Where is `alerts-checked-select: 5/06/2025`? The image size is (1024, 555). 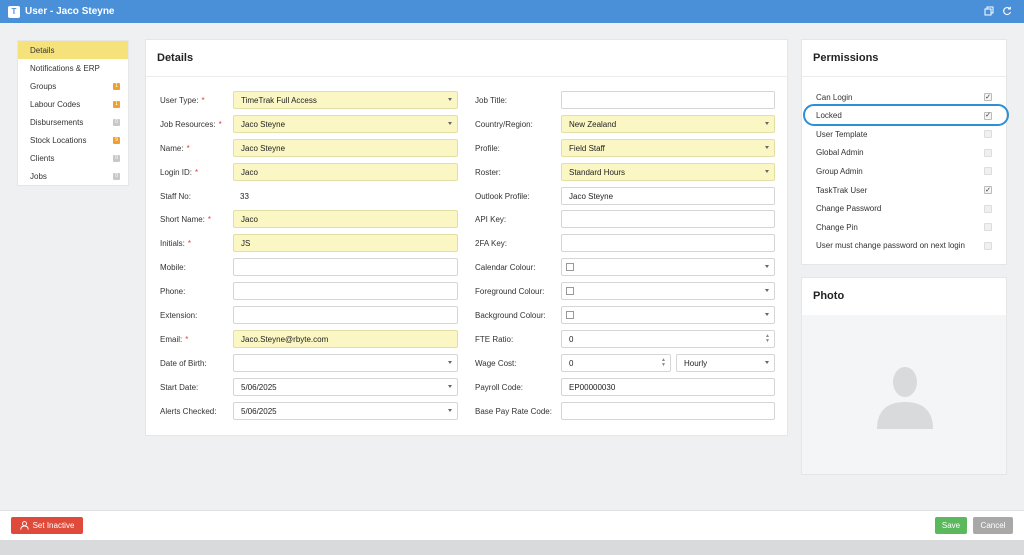 alerts-checked-select: 5/06/2025 is located at coordinates (345, 411).